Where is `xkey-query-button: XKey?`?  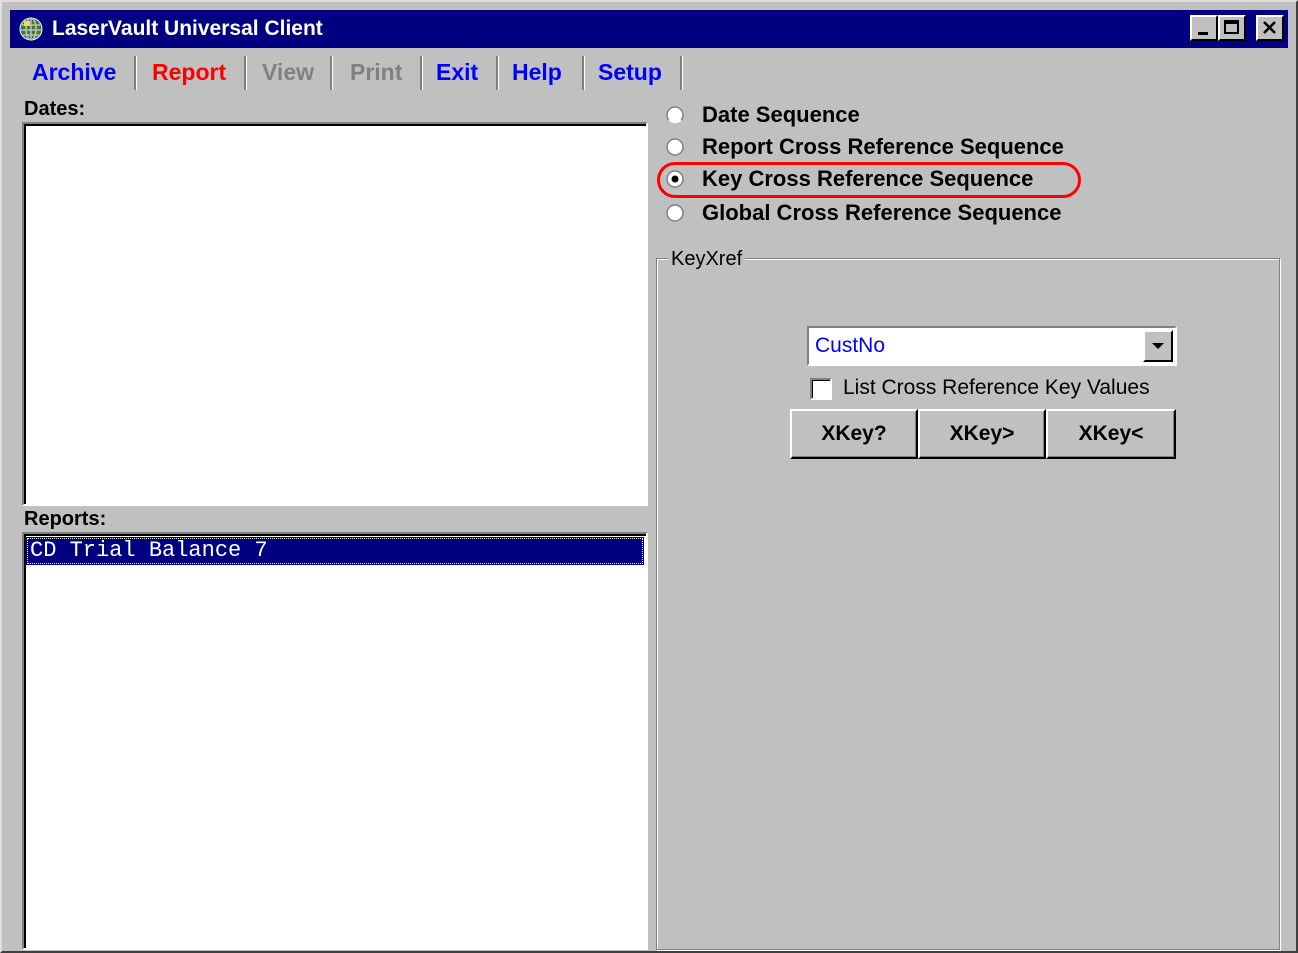
xkey-query-button: XKey? is located at coordinates (854, 434).